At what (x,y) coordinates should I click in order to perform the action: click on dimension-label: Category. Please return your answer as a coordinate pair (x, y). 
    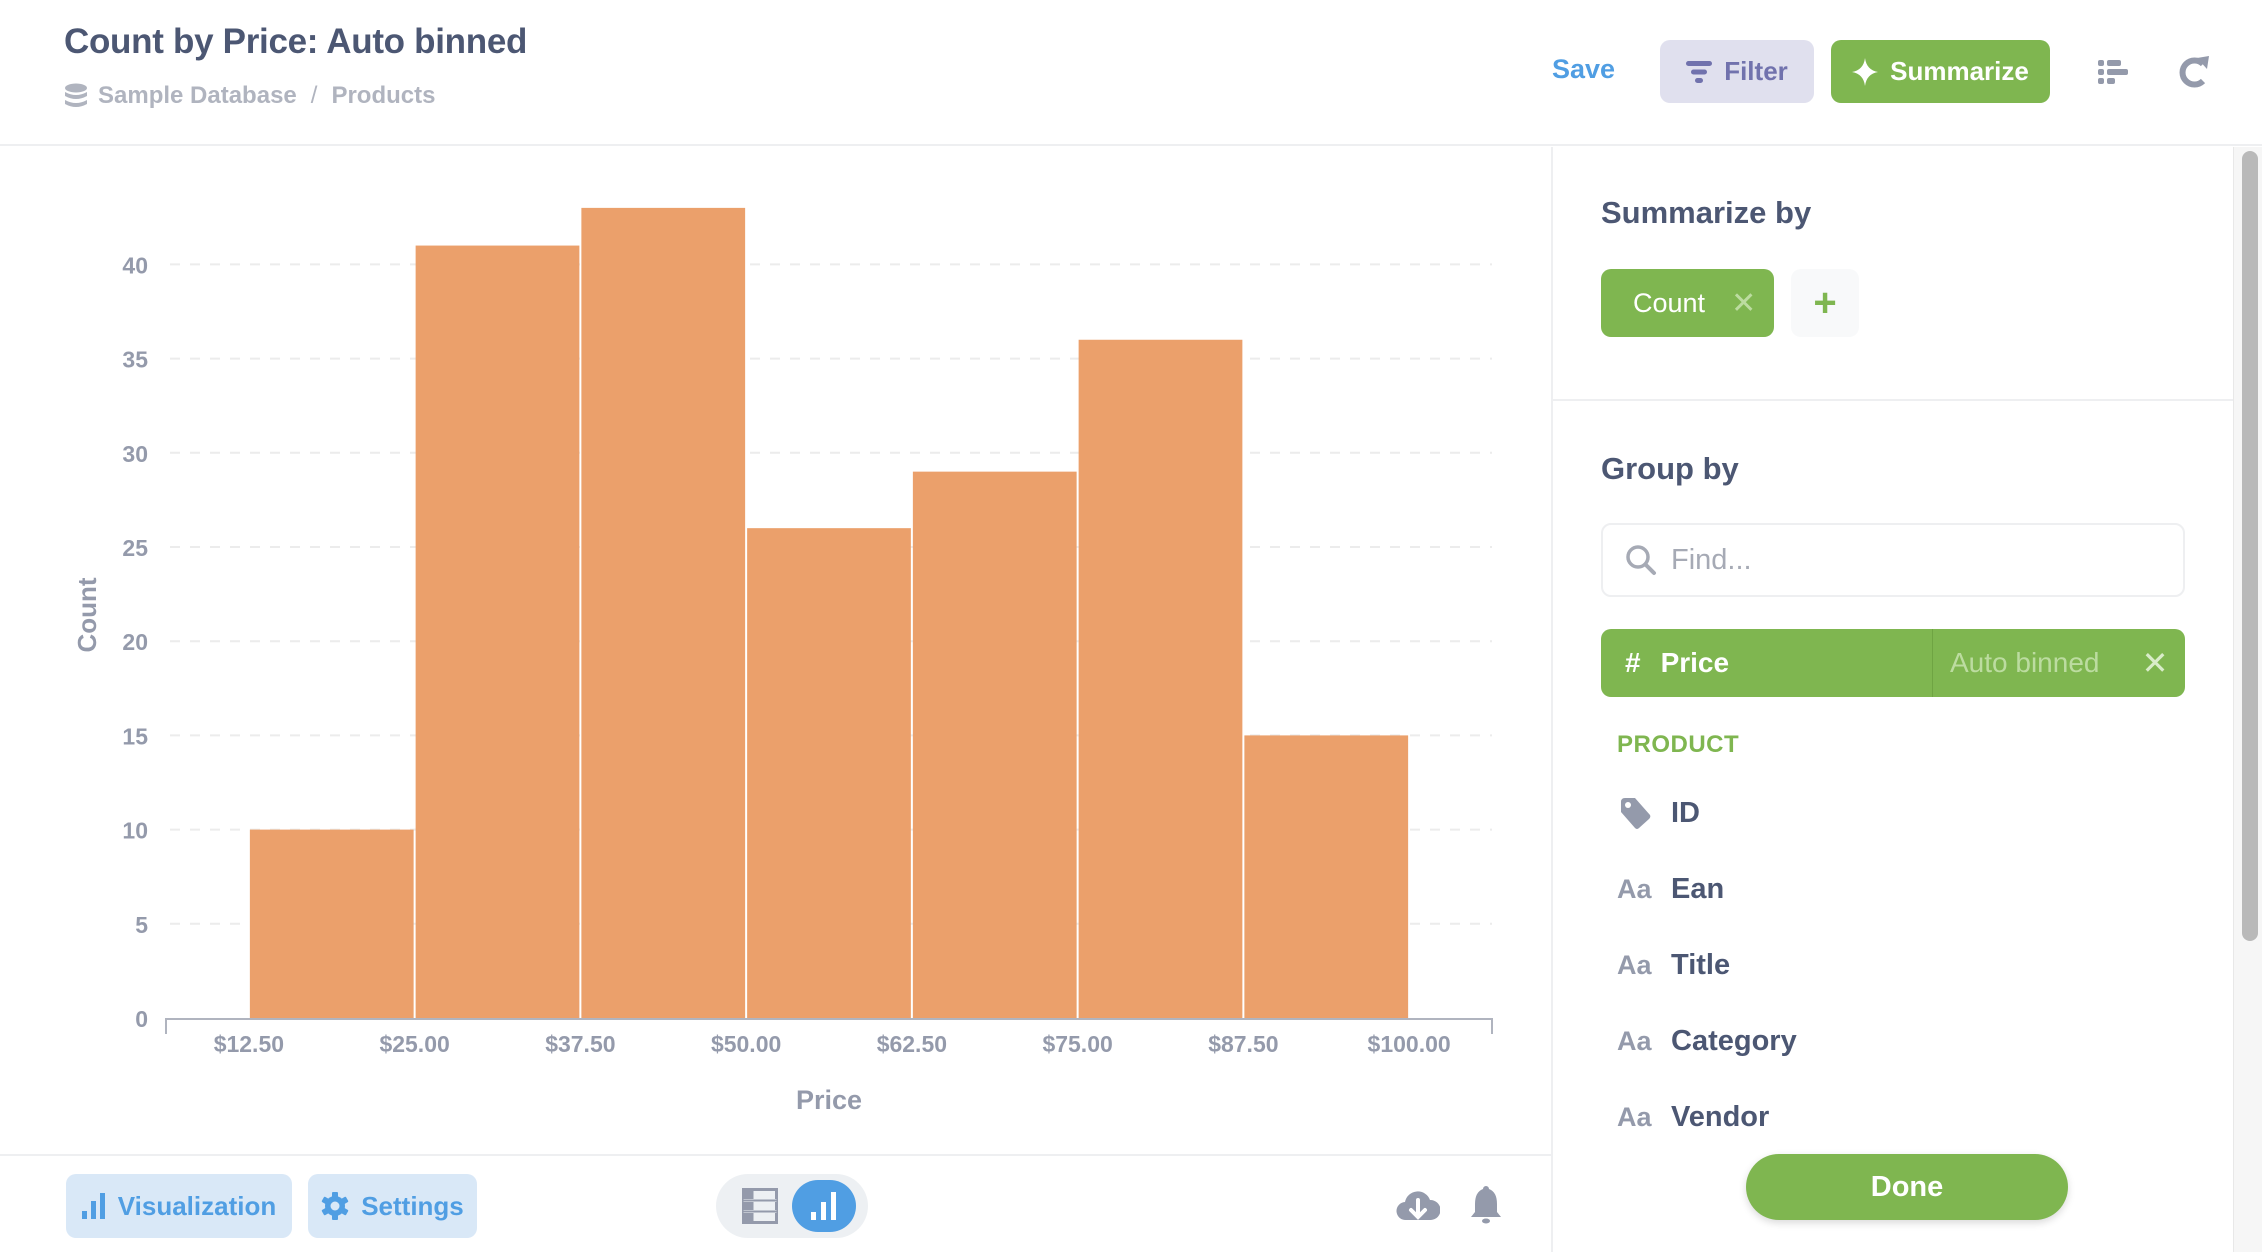
    Looking at the image, I should click on (1734, 1040).